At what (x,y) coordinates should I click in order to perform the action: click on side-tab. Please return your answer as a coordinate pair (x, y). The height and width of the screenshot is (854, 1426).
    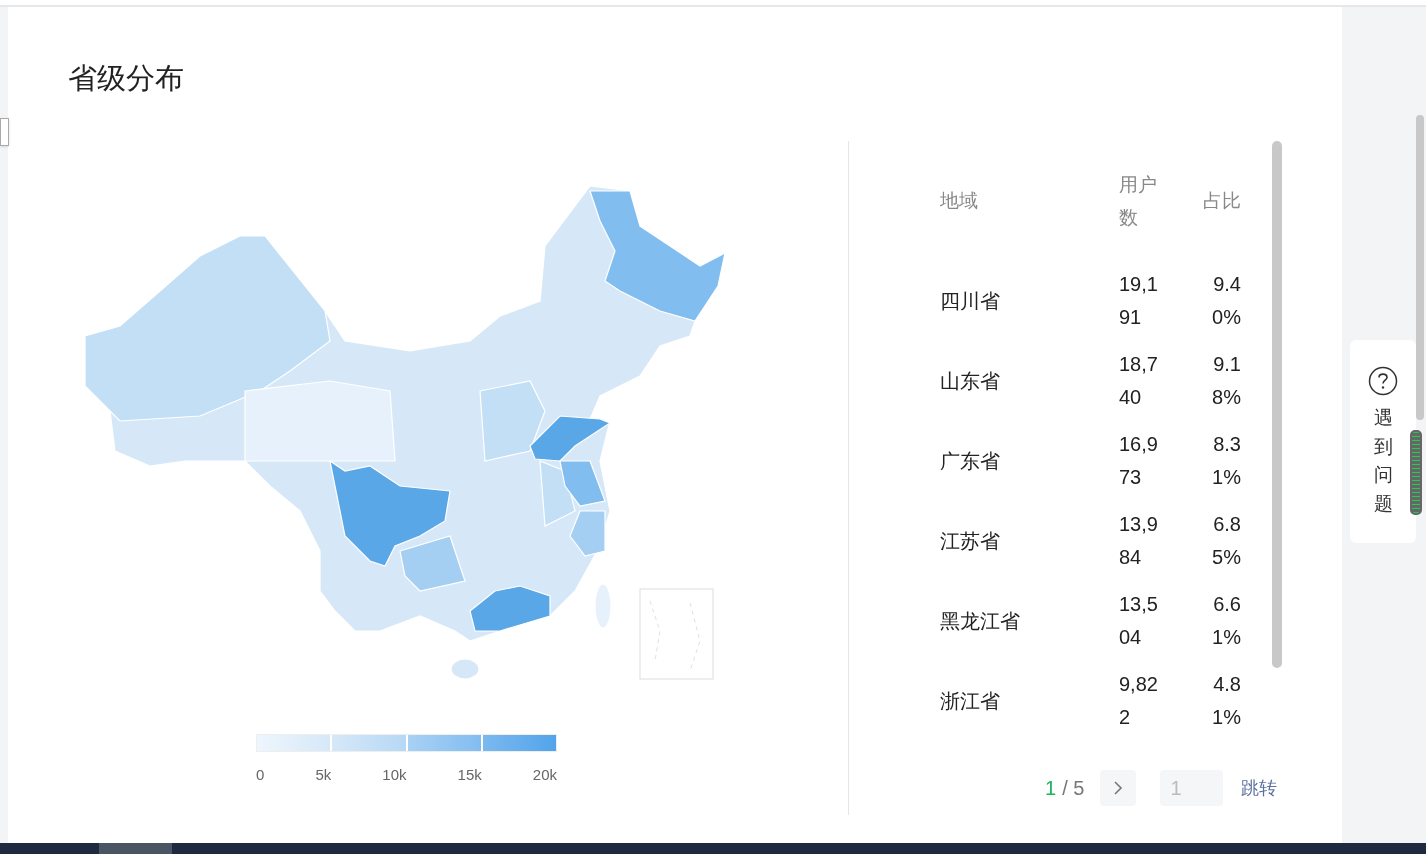
    Looking at the image, I should click on (4, 132).